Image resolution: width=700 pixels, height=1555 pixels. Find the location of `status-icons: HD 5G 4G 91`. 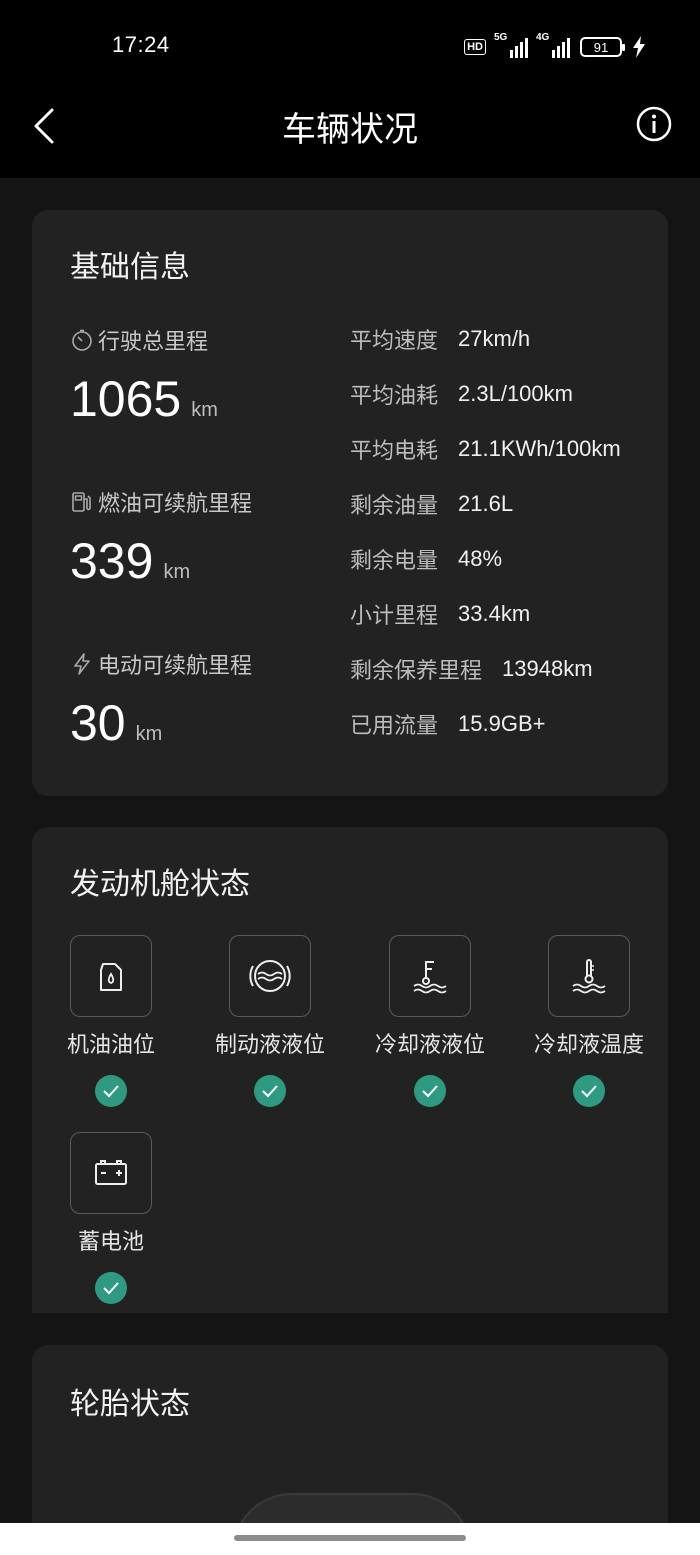

status-icons: HD 5G 4G 91 is located at coordinates (555, 46).